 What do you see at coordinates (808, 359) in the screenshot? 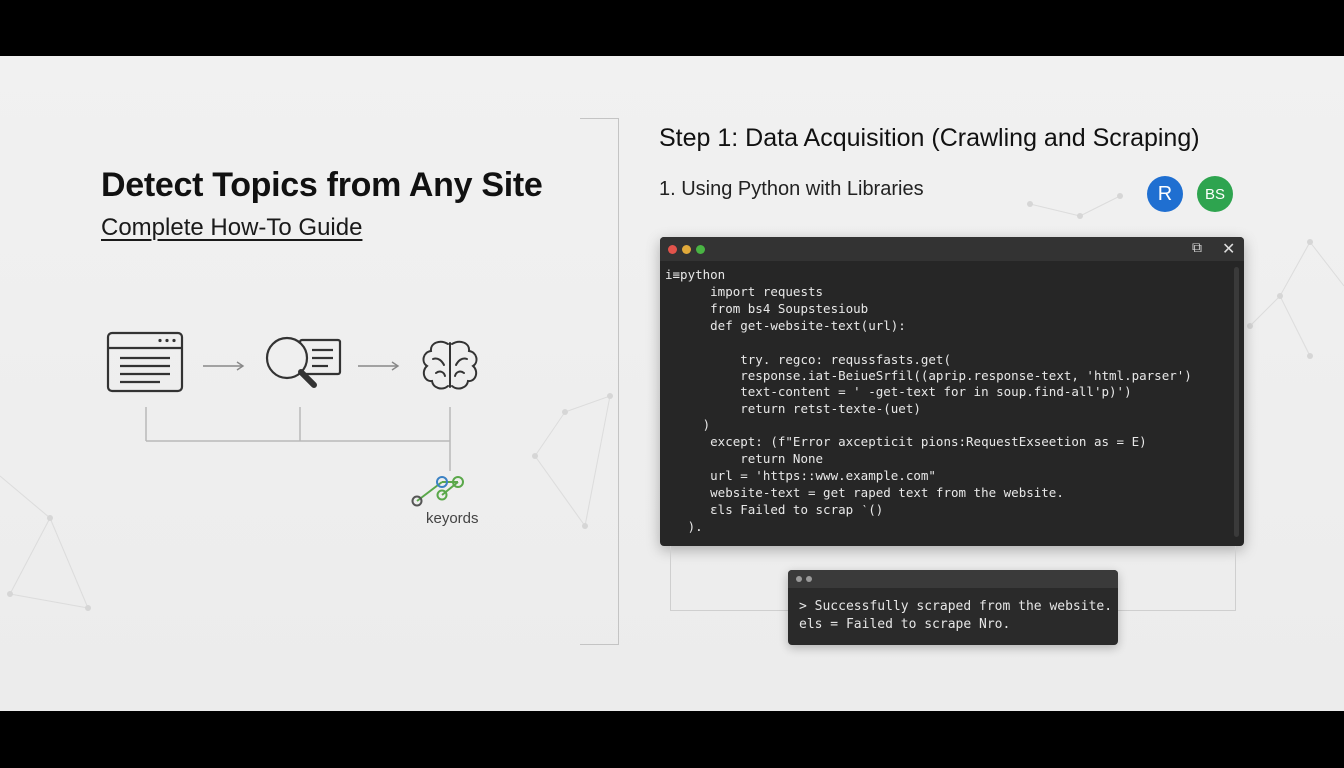
I see `code-line: try. regco: requssfasts.get(` at bounding box center [808, 359].